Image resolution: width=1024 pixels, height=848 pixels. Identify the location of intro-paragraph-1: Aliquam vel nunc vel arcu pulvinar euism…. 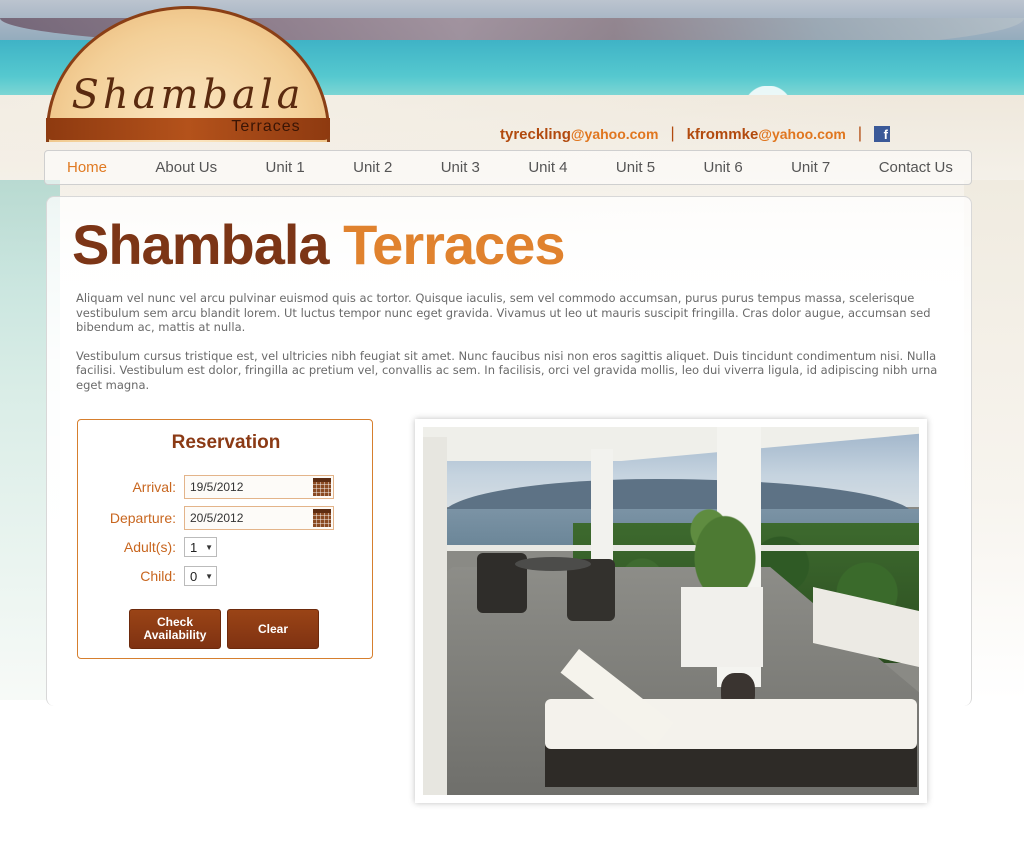
(503, 312).